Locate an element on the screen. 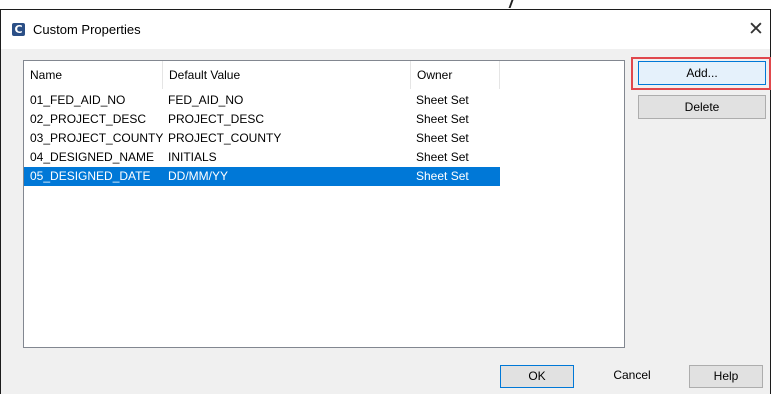 This screenshot has width=771, height=394. table-row: 02_PROJECT_DESC PROJECT_DESC Sheet Set is located at coordinates (262, 119).